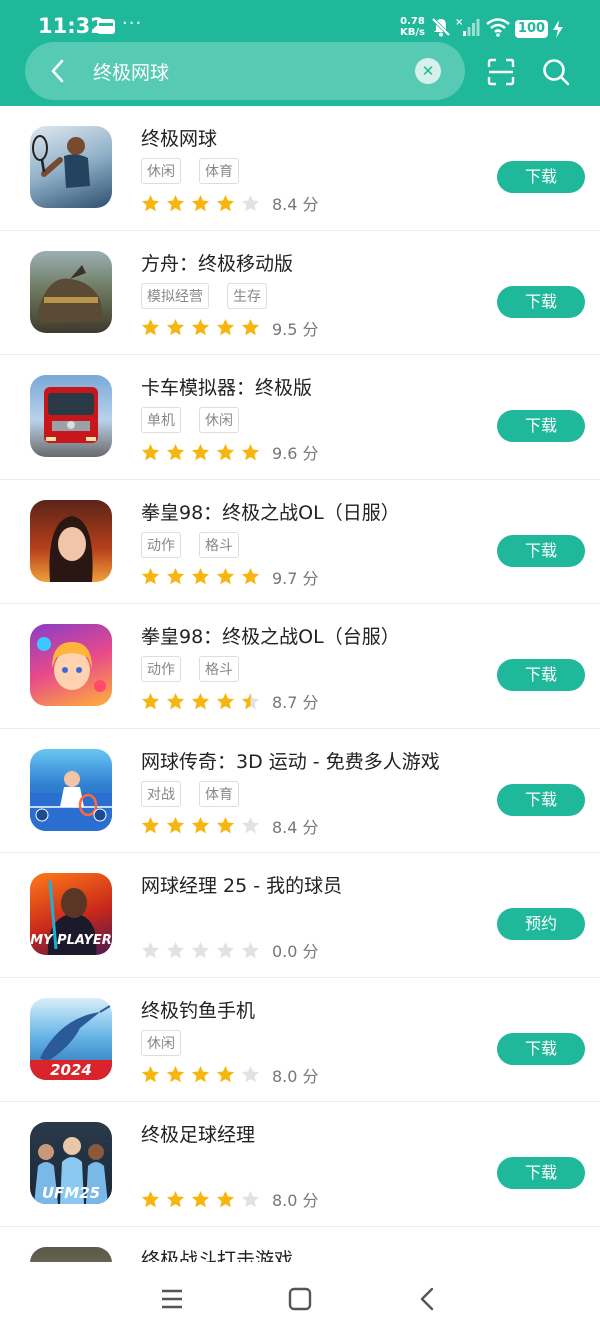 Image resolution: width=600 pixels, height=1333 pixels. I want to click on network-speed-unit: KB/s, so click(412, 32).